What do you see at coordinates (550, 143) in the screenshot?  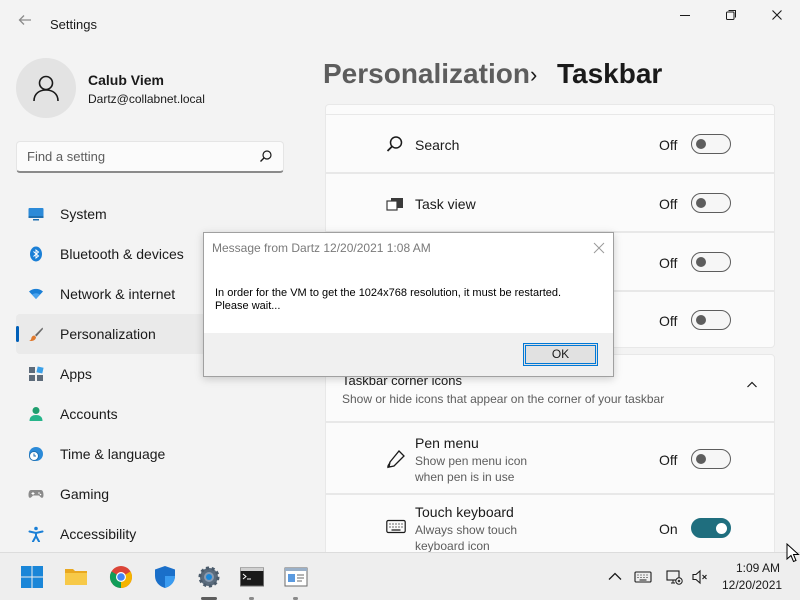 I see `taskbar-item-search: Search Off` at bounding box center [550, 143].